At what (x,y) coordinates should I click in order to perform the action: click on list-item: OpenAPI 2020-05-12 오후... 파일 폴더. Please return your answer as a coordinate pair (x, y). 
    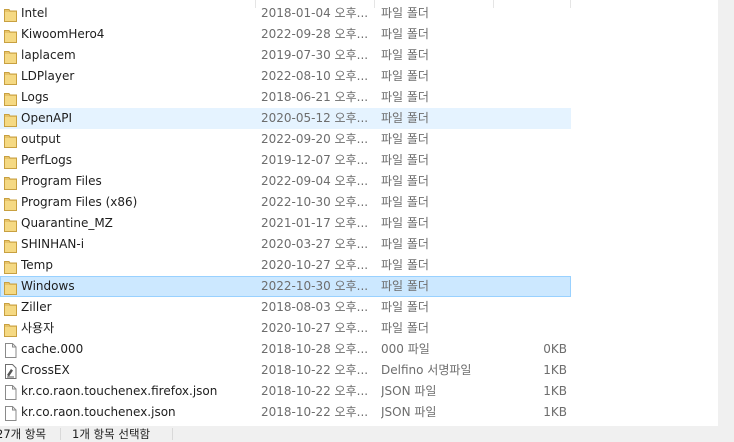
    Looking at the image, I should click on (285, 118).